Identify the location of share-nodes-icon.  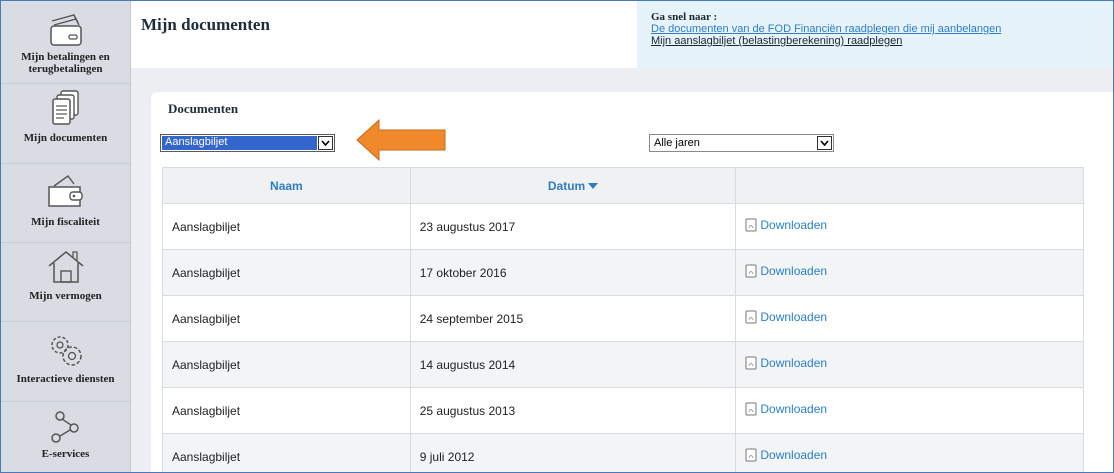
(64, 427).